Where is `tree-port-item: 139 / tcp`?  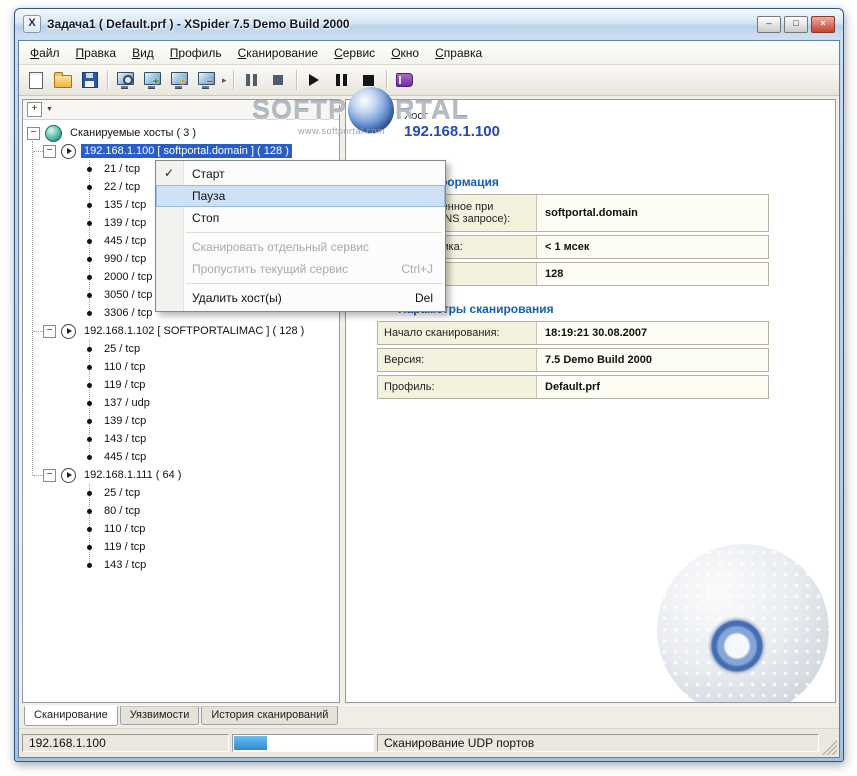
tree-port-item: 139 / tcp is located at coordinates (181, 421).